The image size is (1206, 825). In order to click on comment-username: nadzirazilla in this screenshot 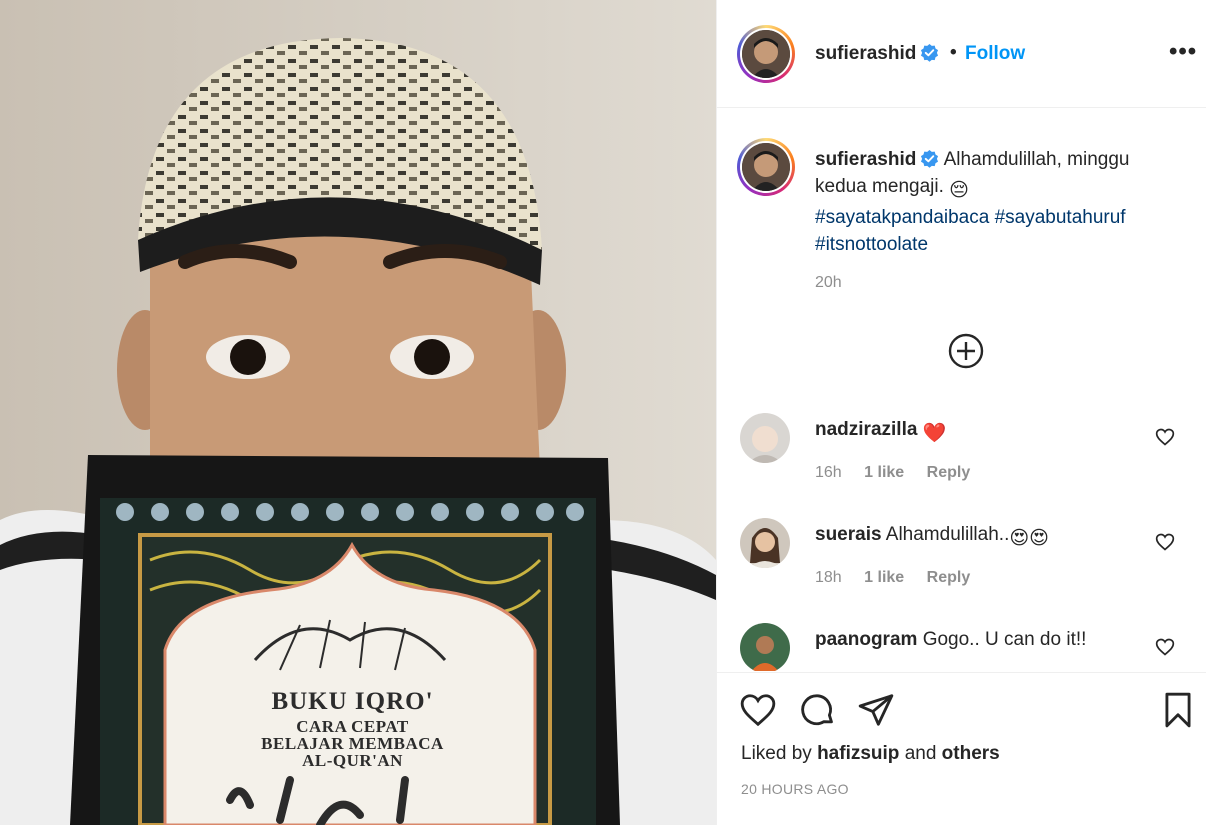, I will do `click(866, 429)`.